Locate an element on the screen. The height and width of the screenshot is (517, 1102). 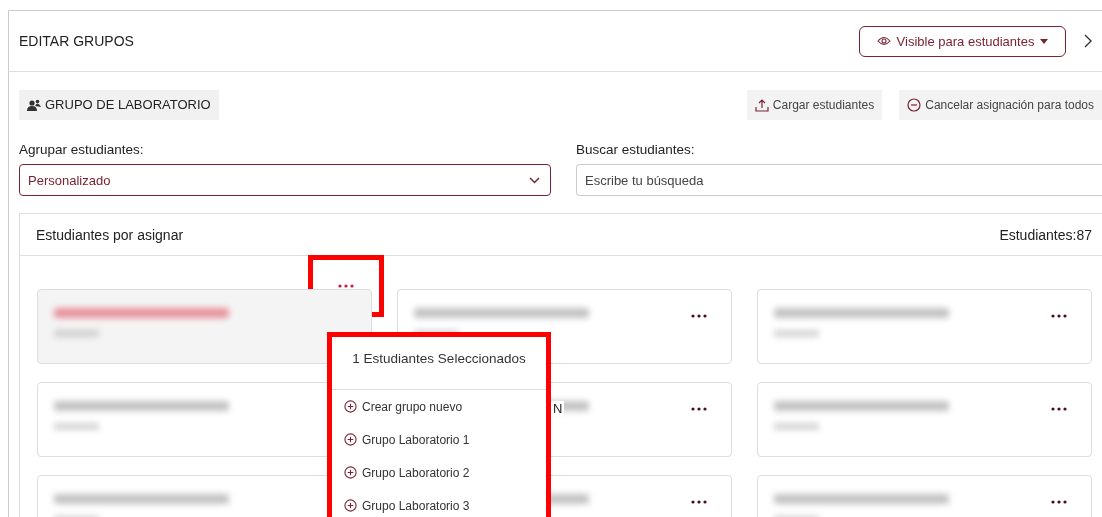
search-field: Escribe tu búsqueda is located at coordinates (839, 180).